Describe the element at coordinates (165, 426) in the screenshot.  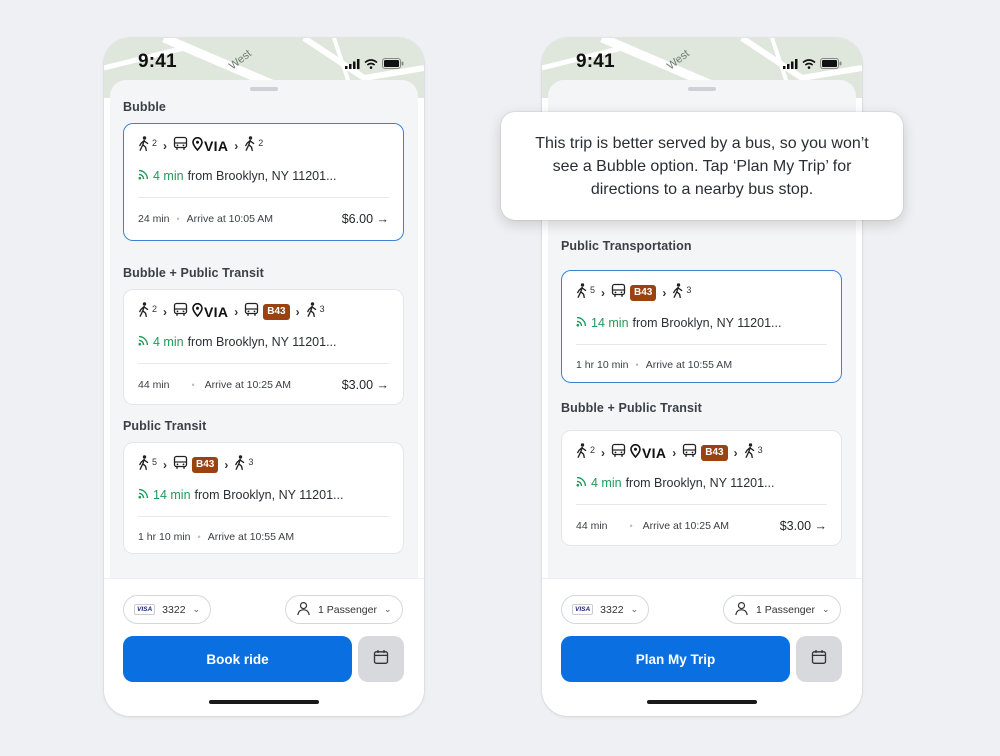
I see `section-title-public-transit: Public Transit` at that location.